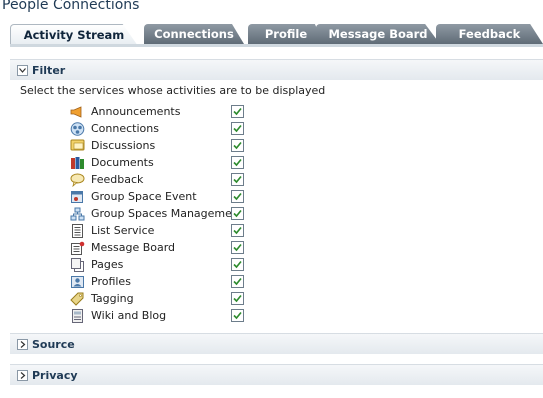 This screenshot has width=543, height=398. I want to click on discussions-icon, so click(77, 146).